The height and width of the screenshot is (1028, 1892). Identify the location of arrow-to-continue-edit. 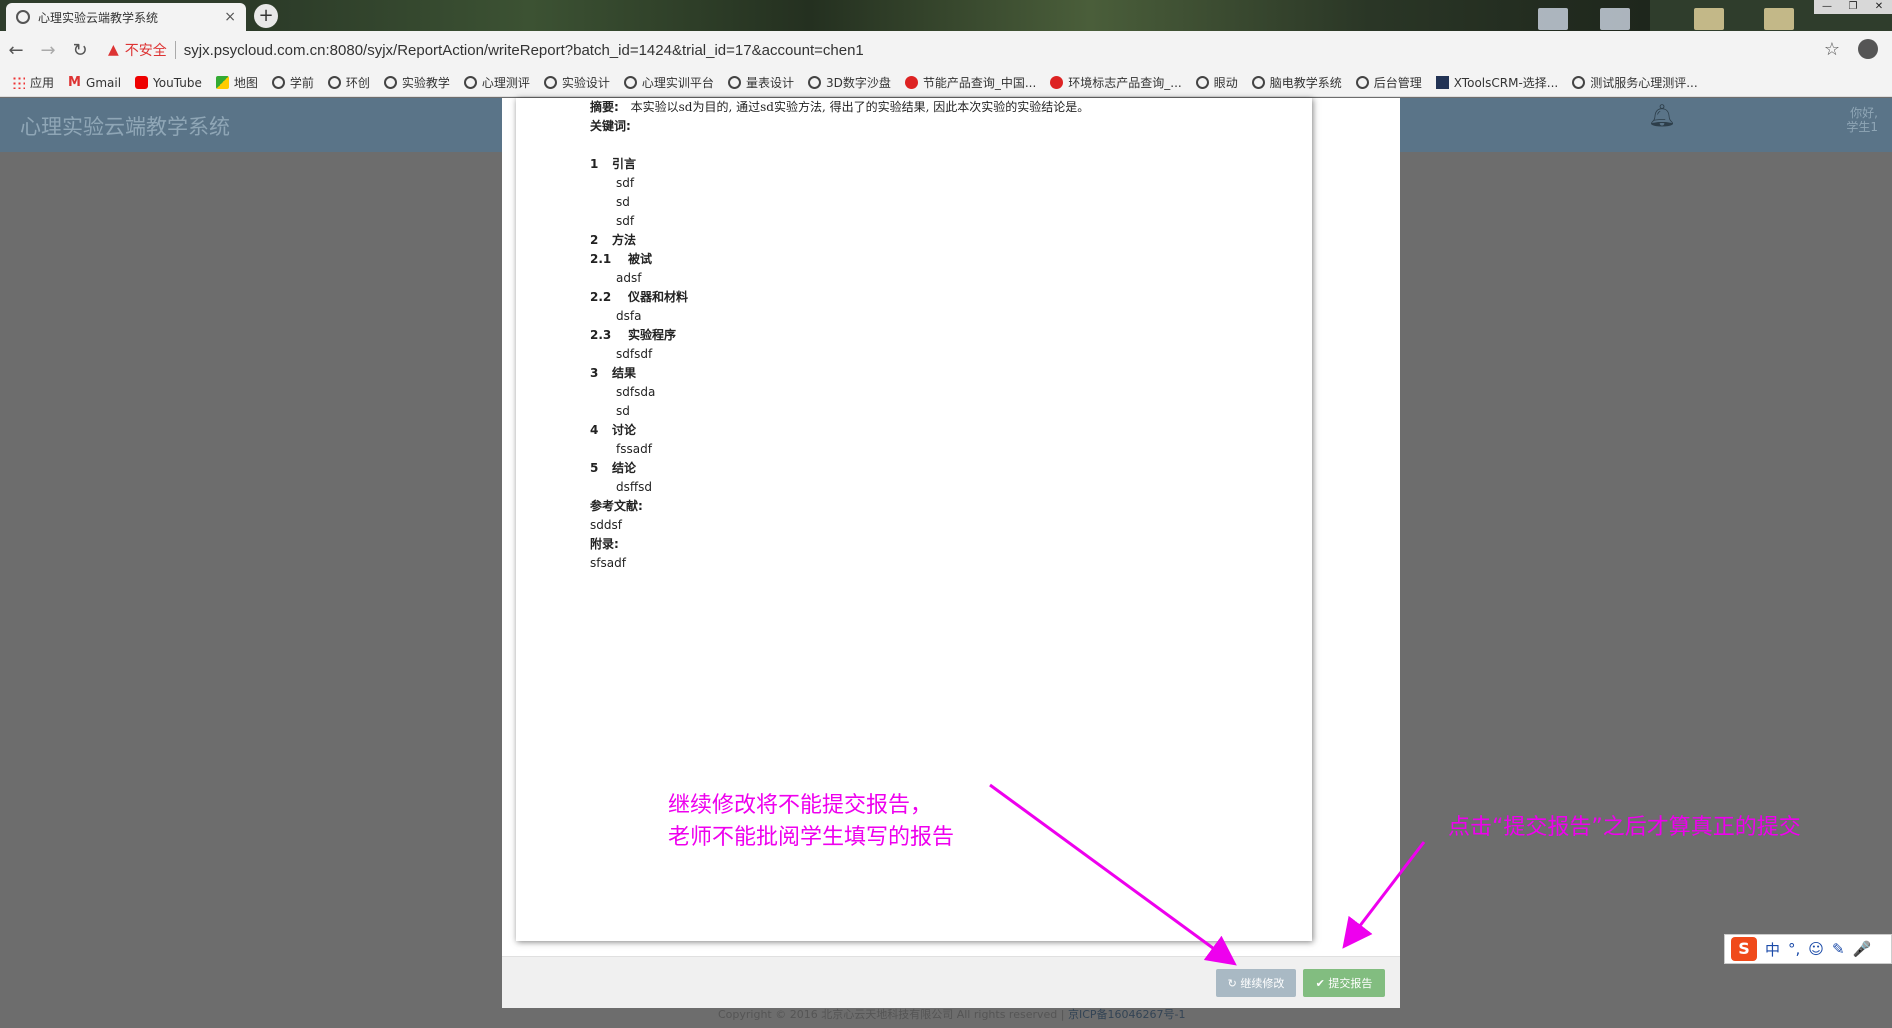
(1113, 874).